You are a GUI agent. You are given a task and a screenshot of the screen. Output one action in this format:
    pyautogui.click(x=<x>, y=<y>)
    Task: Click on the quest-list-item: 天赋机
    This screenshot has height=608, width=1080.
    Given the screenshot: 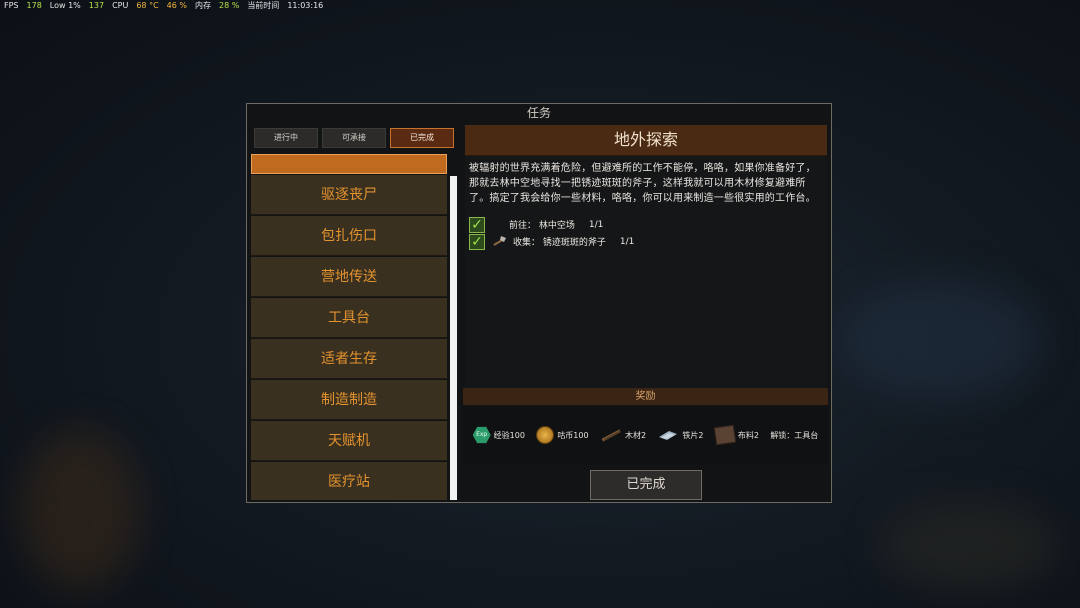 What is the action you would take?
    pyautogui.click(x=349, y=441)
    